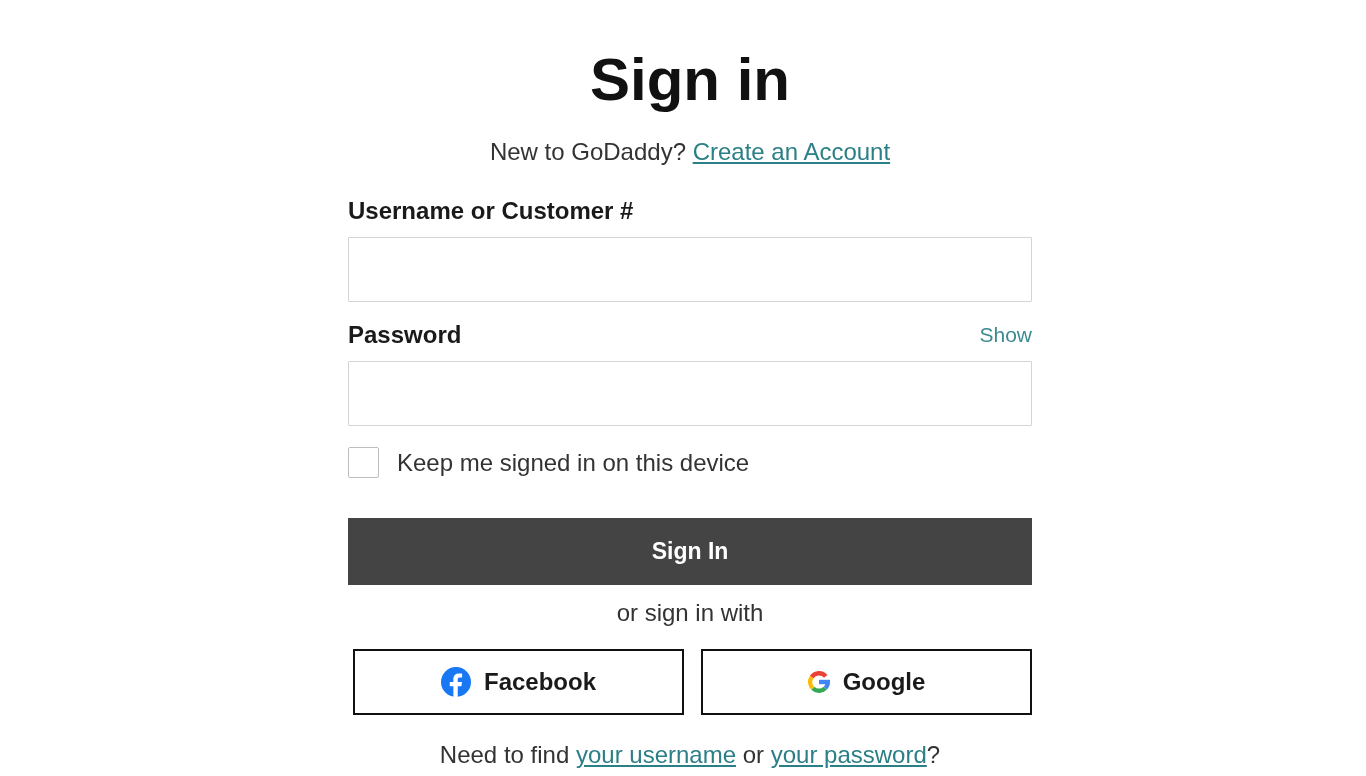 The width and height of the screenshot is (1366, 776). Describe the element at coordinates (518, 682) in the screenshot. I see `social-sign-in-button: Facebook` at that location.